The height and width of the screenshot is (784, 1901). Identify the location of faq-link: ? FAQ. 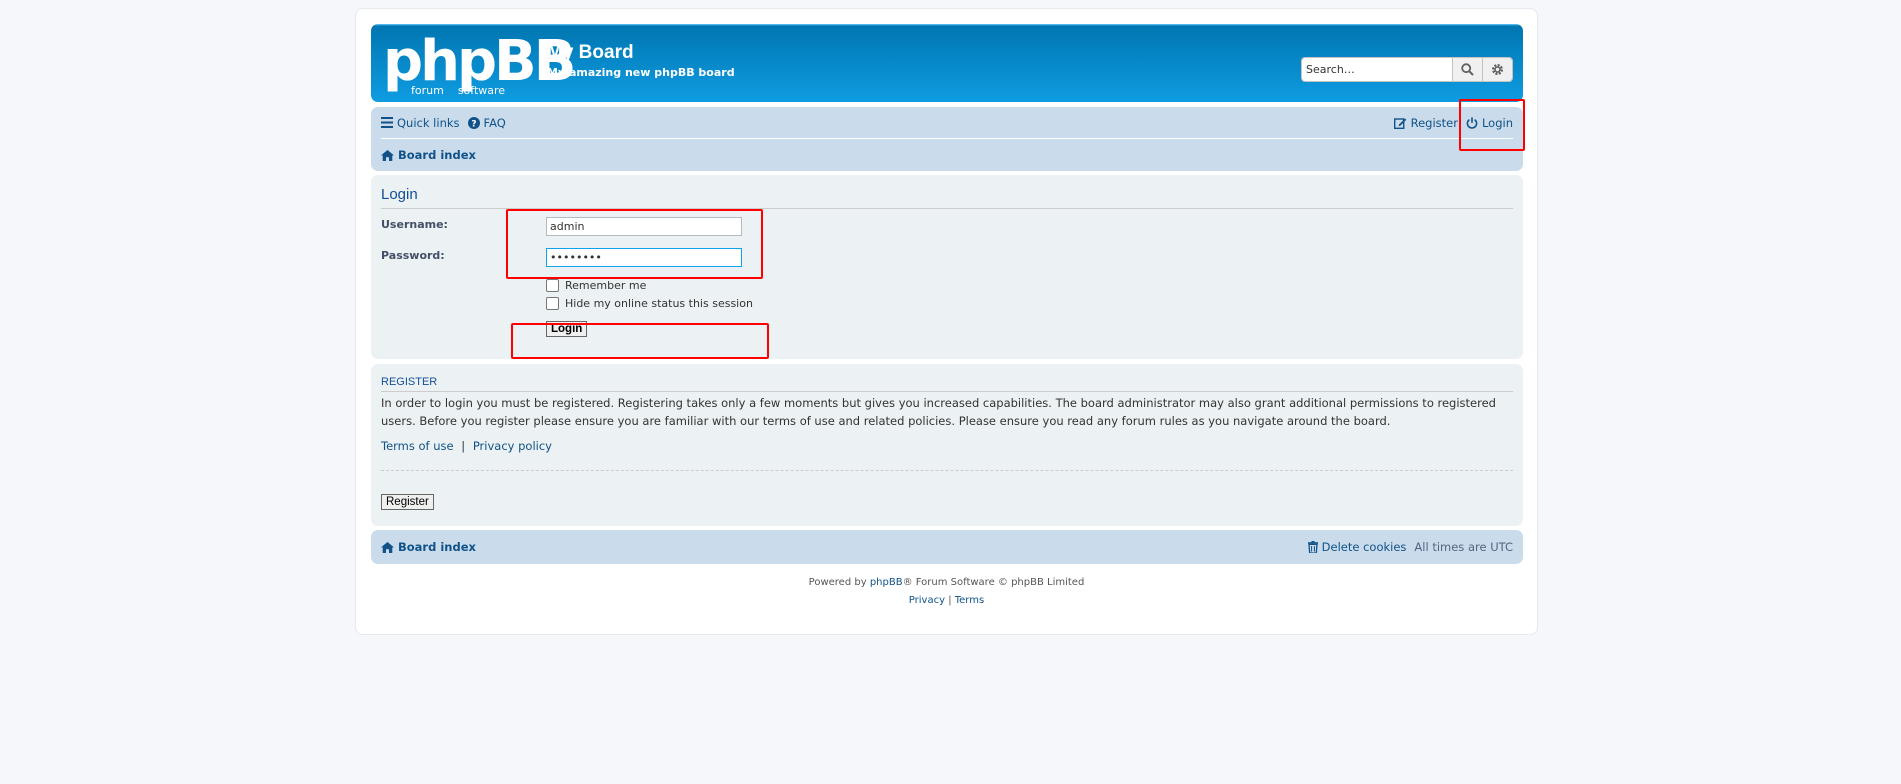
(486, 122).